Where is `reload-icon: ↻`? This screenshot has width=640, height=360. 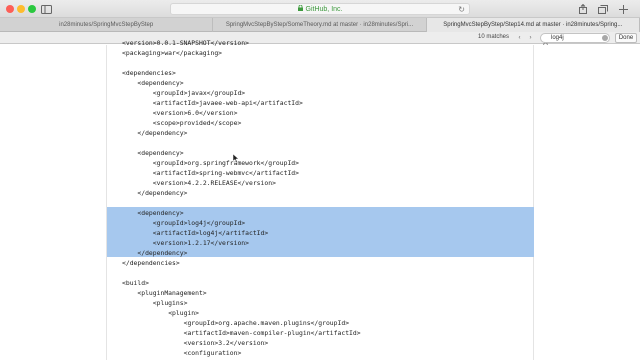
reload-icon: ↻ is located at coordinates (461, 9).